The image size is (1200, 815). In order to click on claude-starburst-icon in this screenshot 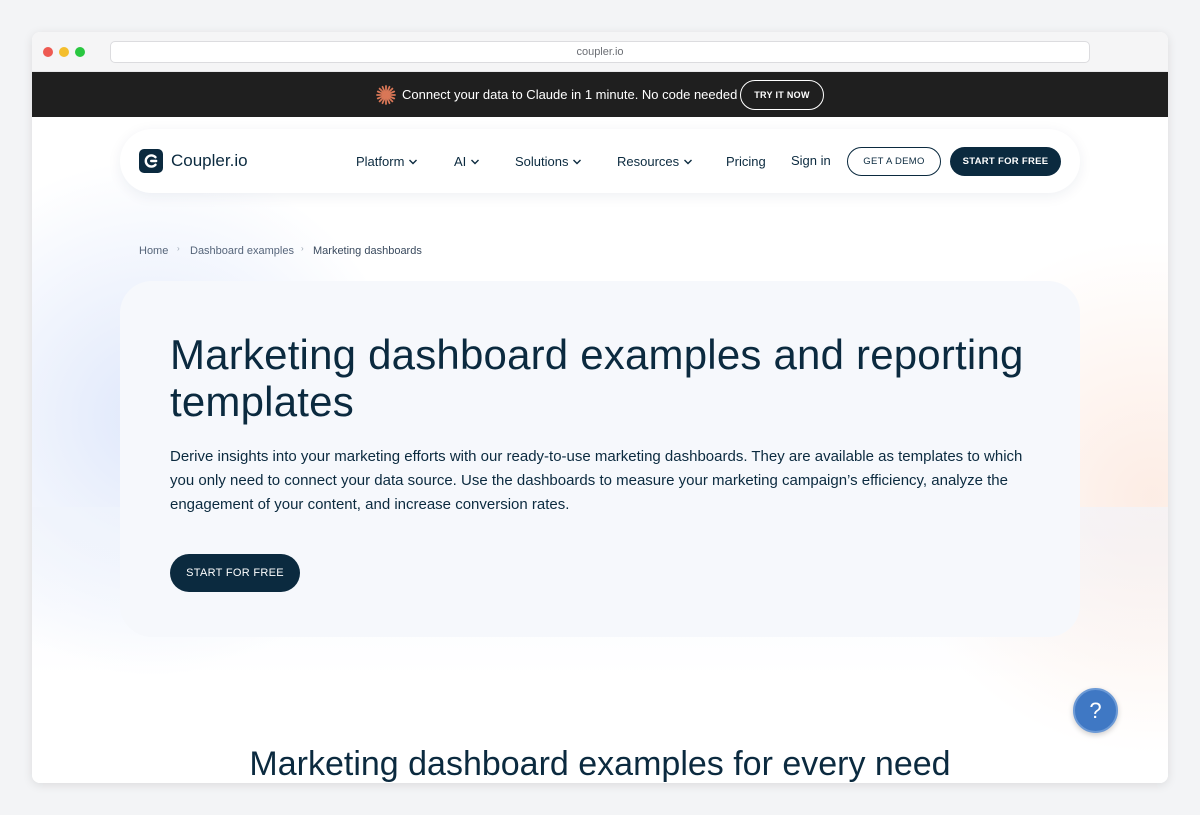, I will do `click(386, 95)`.